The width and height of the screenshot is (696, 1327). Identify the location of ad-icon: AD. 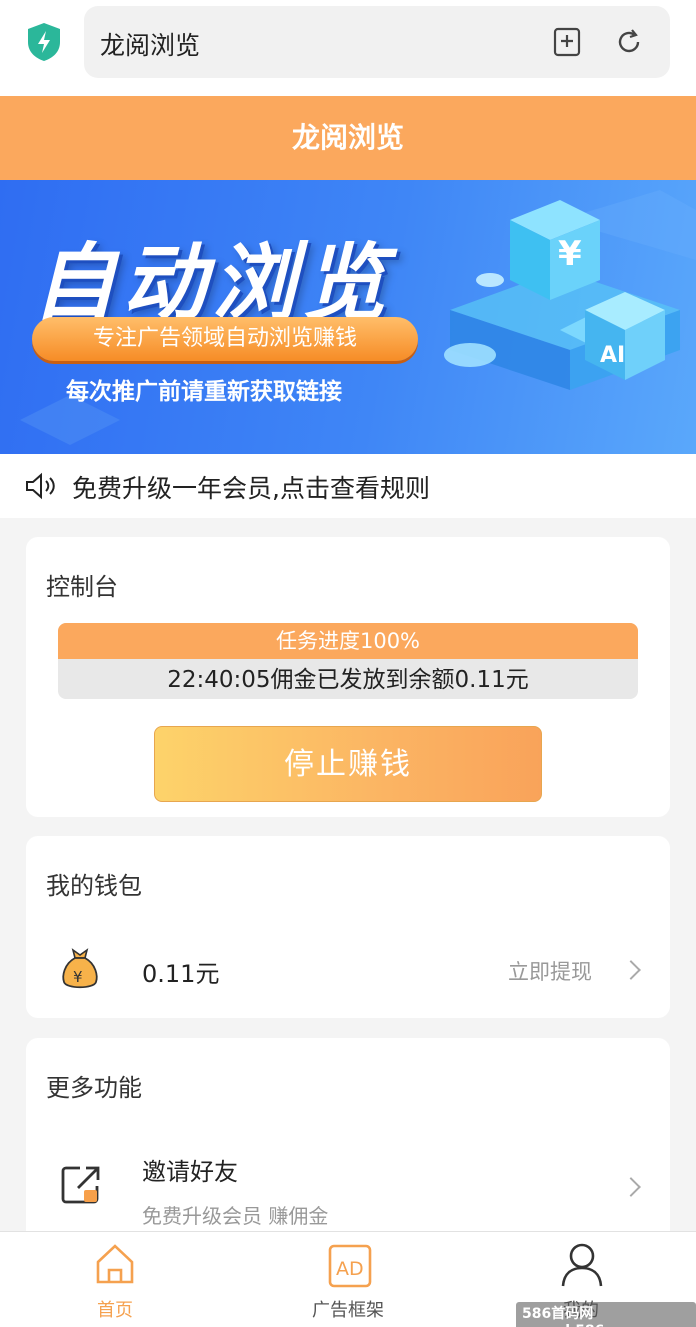
(350, 1266).